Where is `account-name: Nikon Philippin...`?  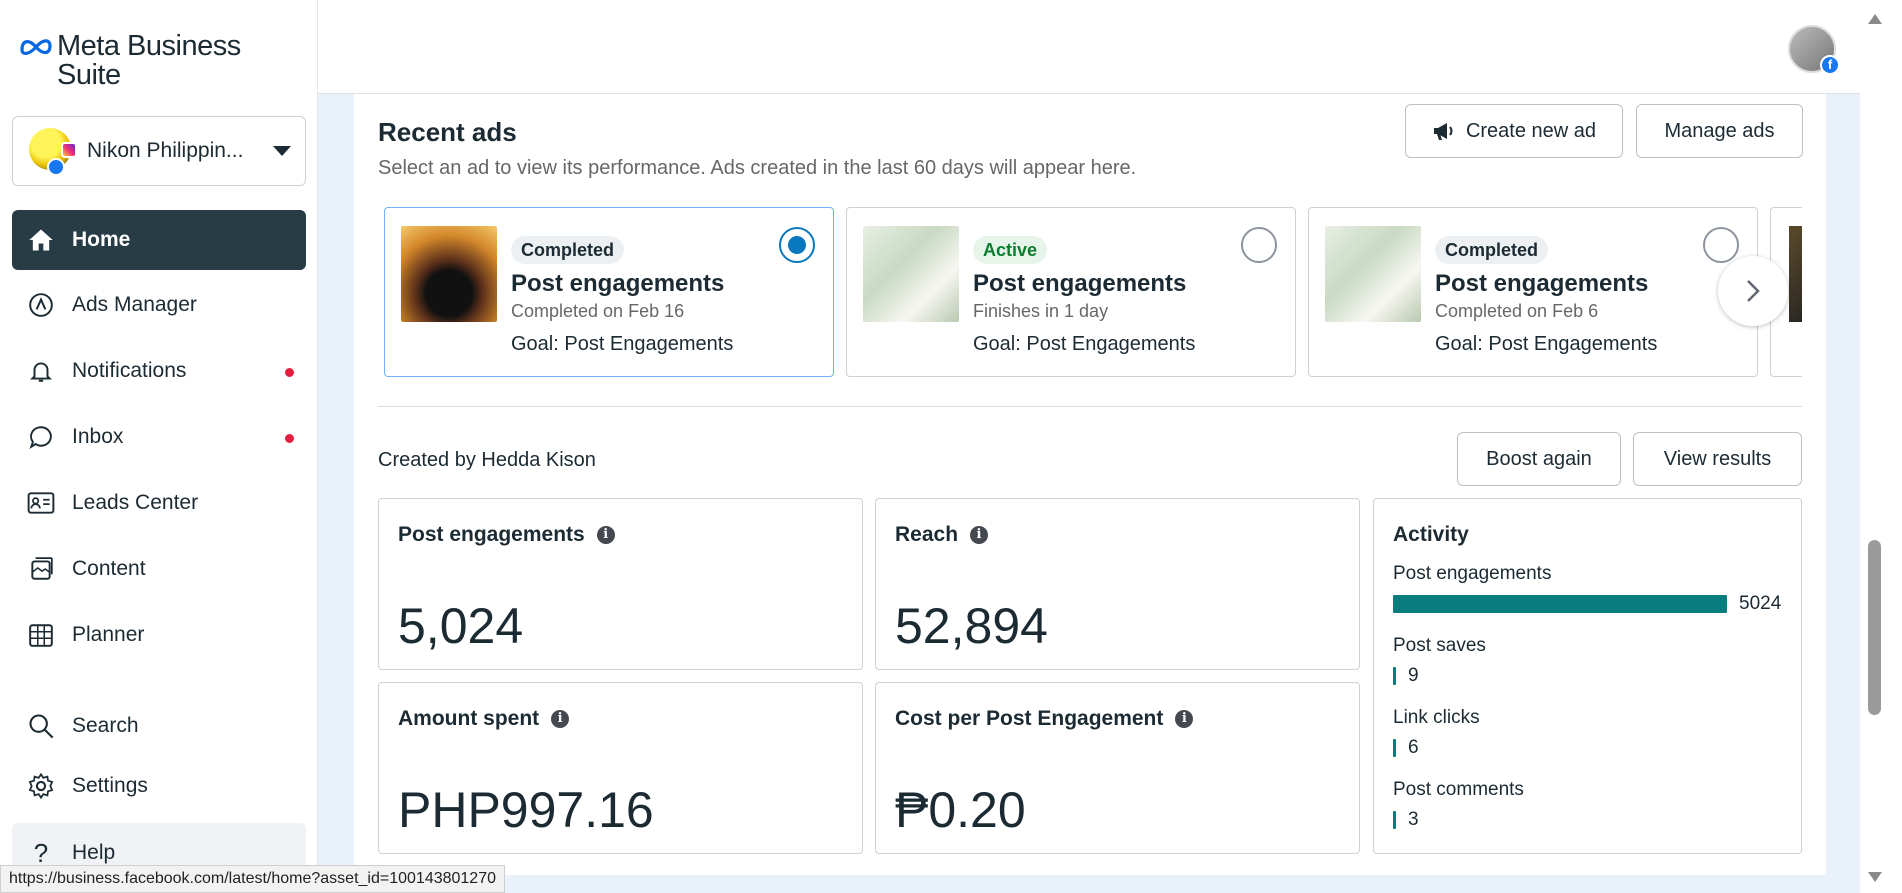
account-name: Nikon Philippin... is located at coordinates (165, 150).